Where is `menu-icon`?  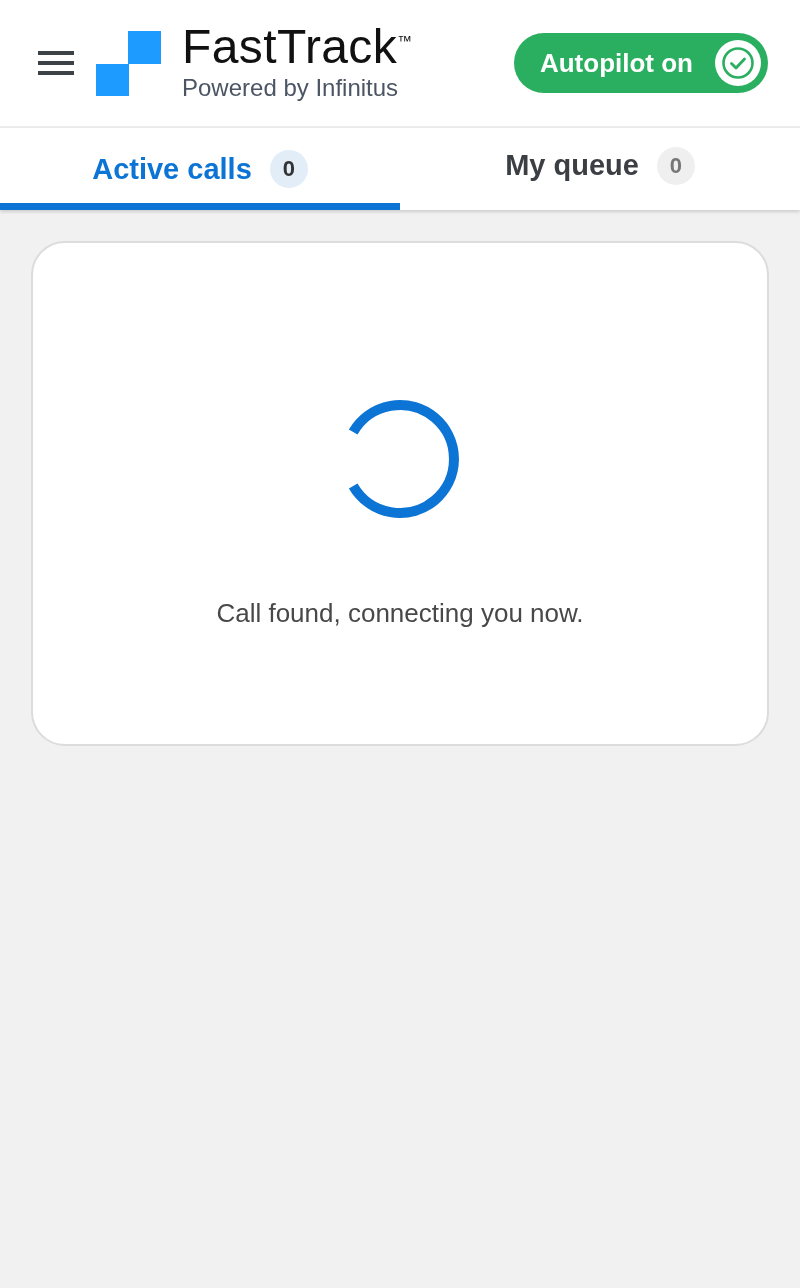 menu-icon is located at coordinates (56, 63).